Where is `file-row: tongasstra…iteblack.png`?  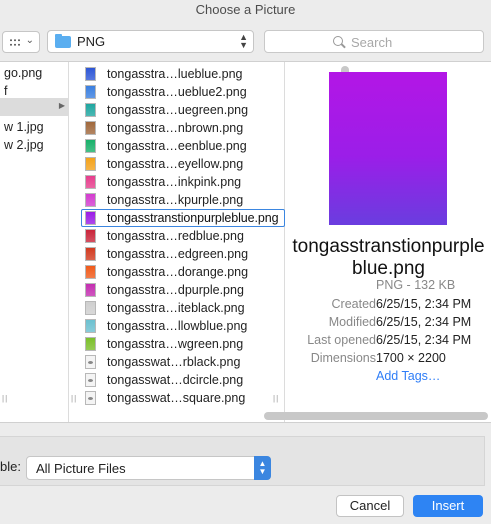 file-row: tongasstra…iteblack.png is located at coordinates (174, 308).